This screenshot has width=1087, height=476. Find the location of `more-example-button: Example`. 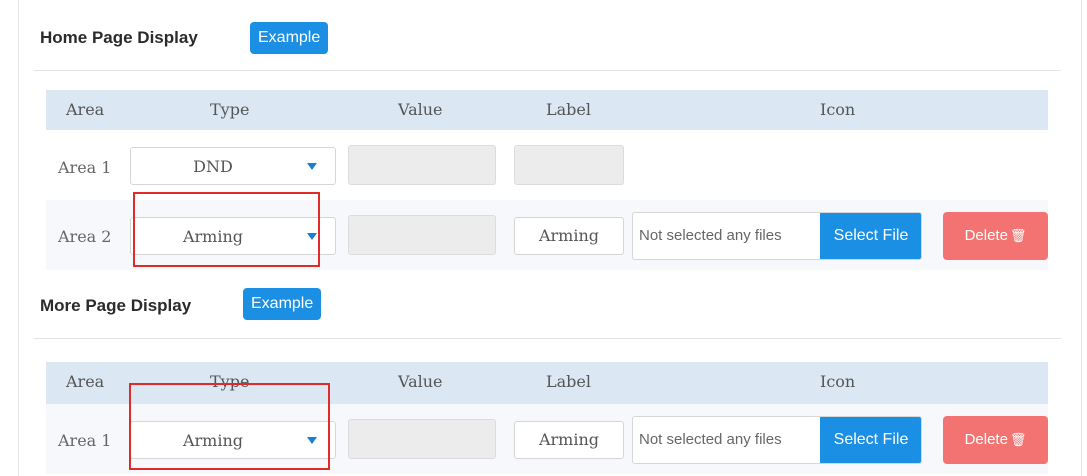

more-example-button: Example is located at coordinates (282, 304).